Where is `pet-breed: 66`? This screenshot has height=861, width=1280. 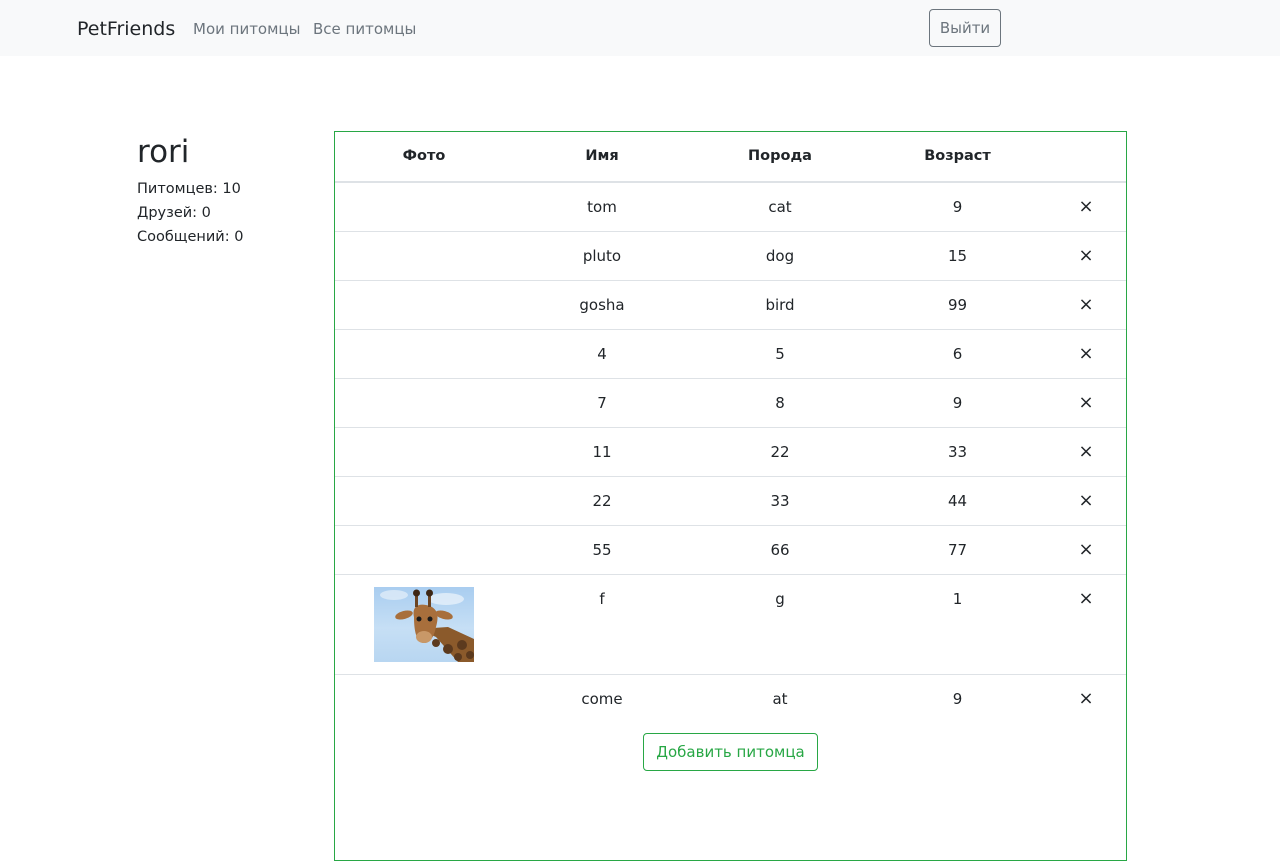
pet-breed: 66 is located at coordinates (780, 550).